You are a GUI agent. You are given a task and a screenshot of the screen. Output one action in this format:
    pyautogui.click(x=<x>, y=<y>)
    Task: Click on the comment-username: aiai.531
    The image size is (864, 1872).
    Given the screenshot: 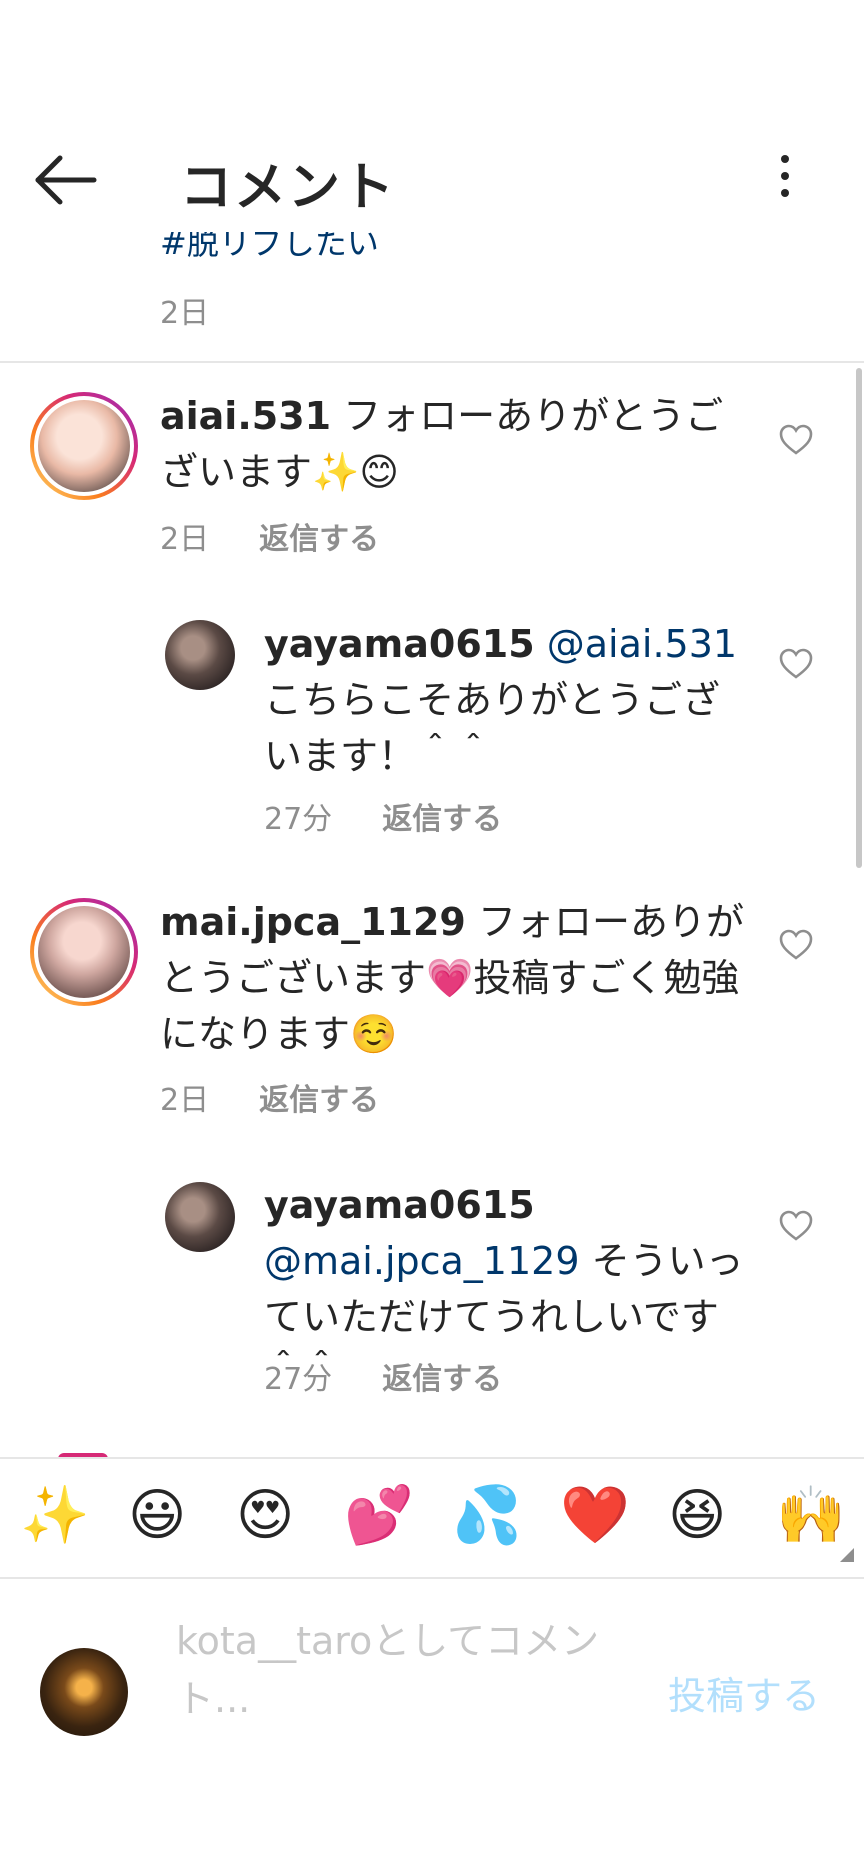 What is the action you would take?
    pyautogui.click(x=245, y=416)
    